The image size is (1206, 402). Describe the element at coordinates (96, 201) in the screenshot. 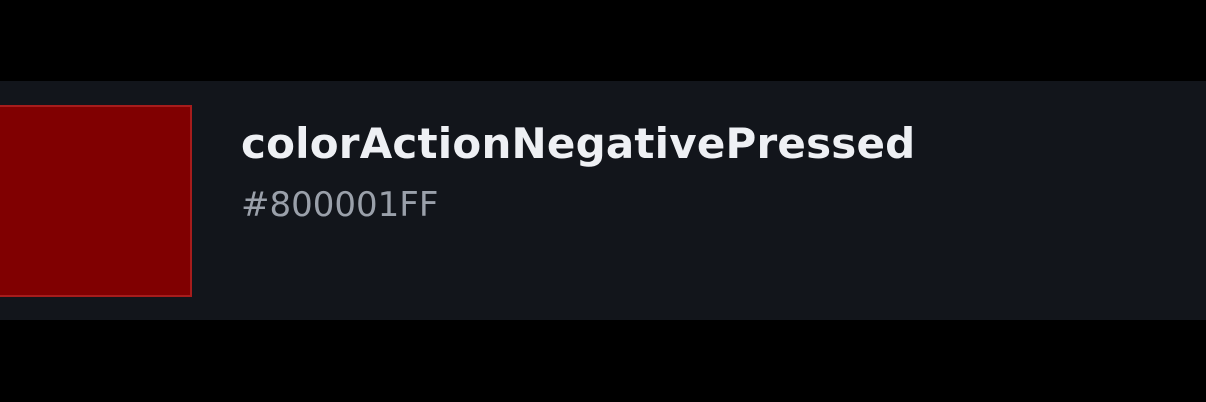

I see `color-swatch` at that location.